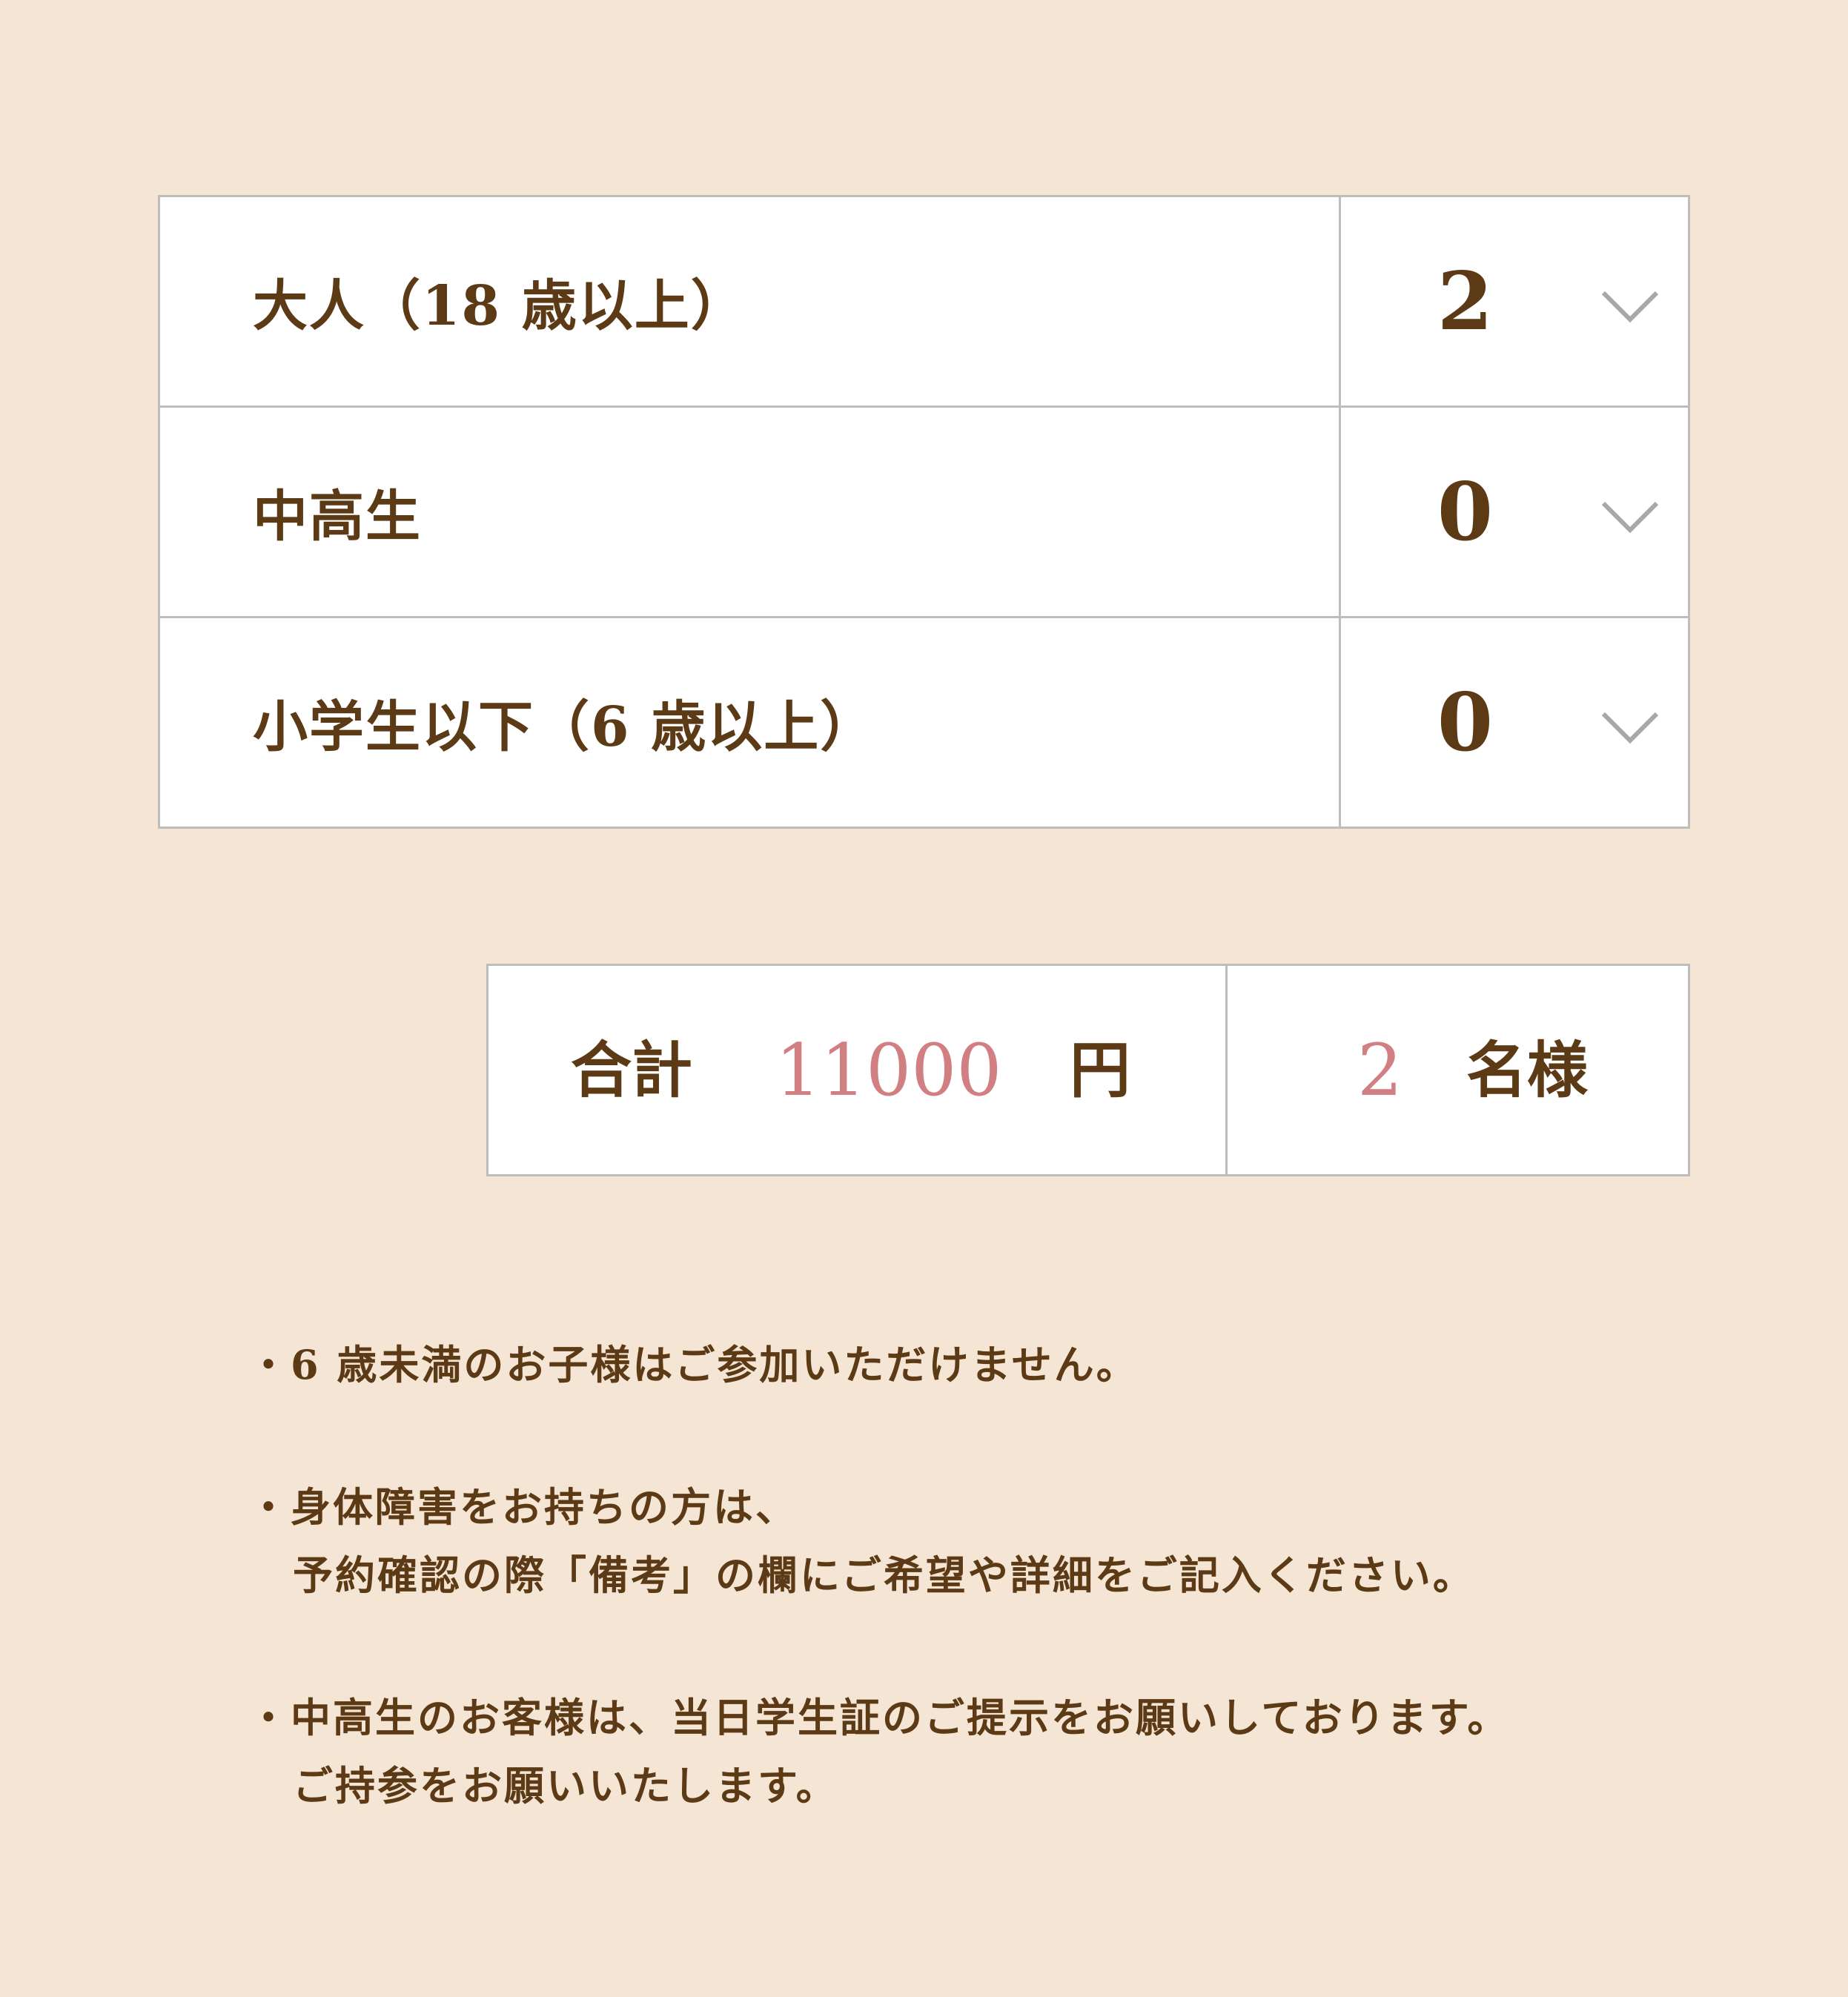 The height and width of the screenshot is (1997, 1848). I want to click on child-quantity-select: 0, so click(1514, 722).